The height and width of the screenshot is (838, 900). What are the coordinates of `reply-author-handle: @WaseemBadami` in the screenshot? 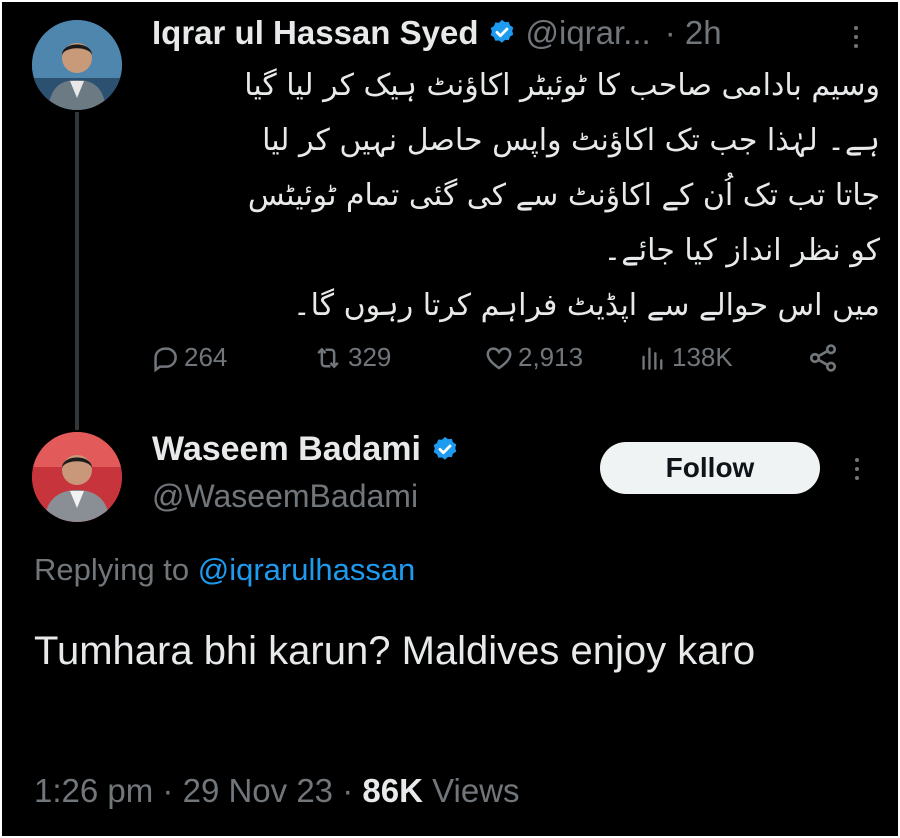 It's located at (285, 496).